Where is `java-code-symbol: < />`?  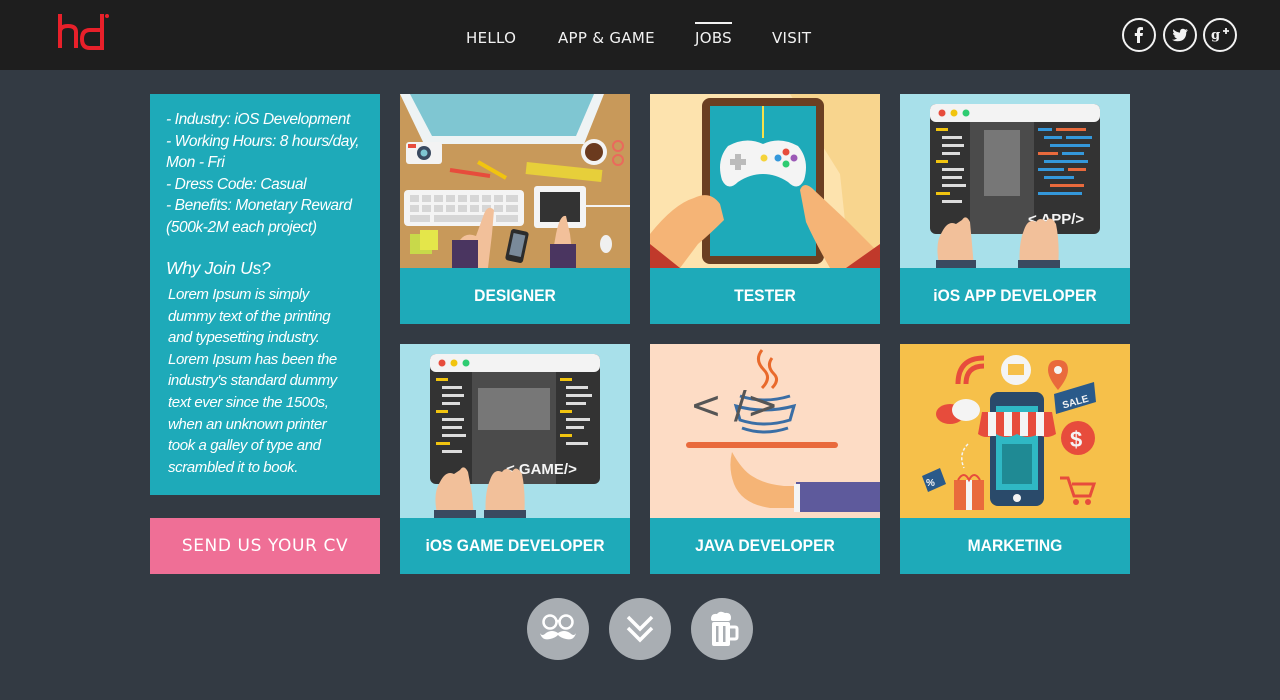
java-code-symbol: < /> is located at coordinates (734, 405).